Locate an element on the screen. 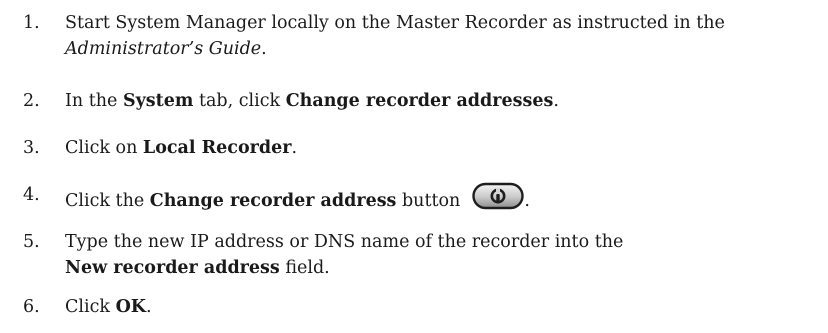 This screenshot has height=333, width=828. step-number: 5. is located at coordinates (31, 242).